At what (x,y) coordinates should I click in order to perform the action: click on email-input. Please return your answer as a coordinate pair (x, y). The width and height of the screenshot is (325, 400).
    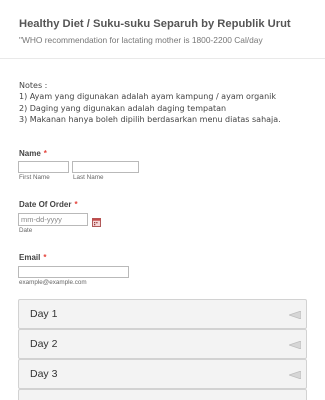
    Looking at the image, I should click on (73, 272).